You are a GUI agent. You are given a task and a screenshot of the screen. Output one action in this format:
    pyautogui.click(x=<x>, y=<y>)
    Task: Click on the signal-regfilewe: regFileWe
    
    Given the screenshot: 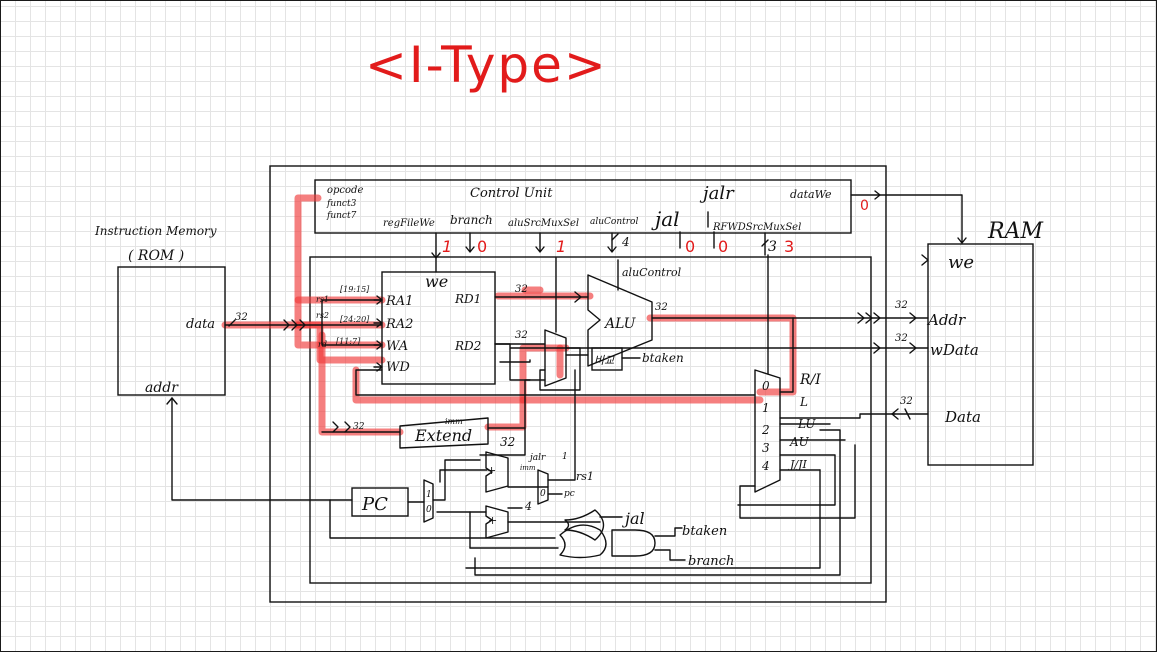 What is the action you would take?
    pyautogui.click(x=409, y=223)
    